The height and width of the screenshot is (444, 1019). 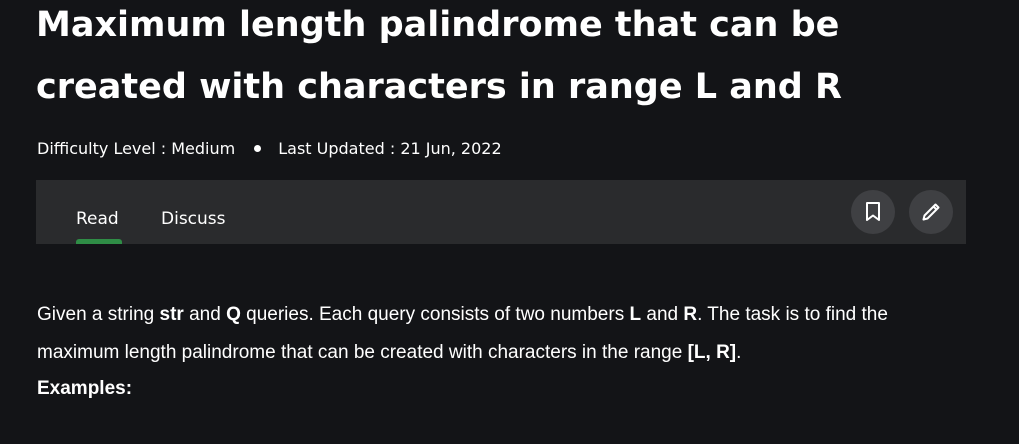 What do you see at coordinates (171, 314) in the screenshot?
I see `term-str: str` at bounding box center [171, 314].